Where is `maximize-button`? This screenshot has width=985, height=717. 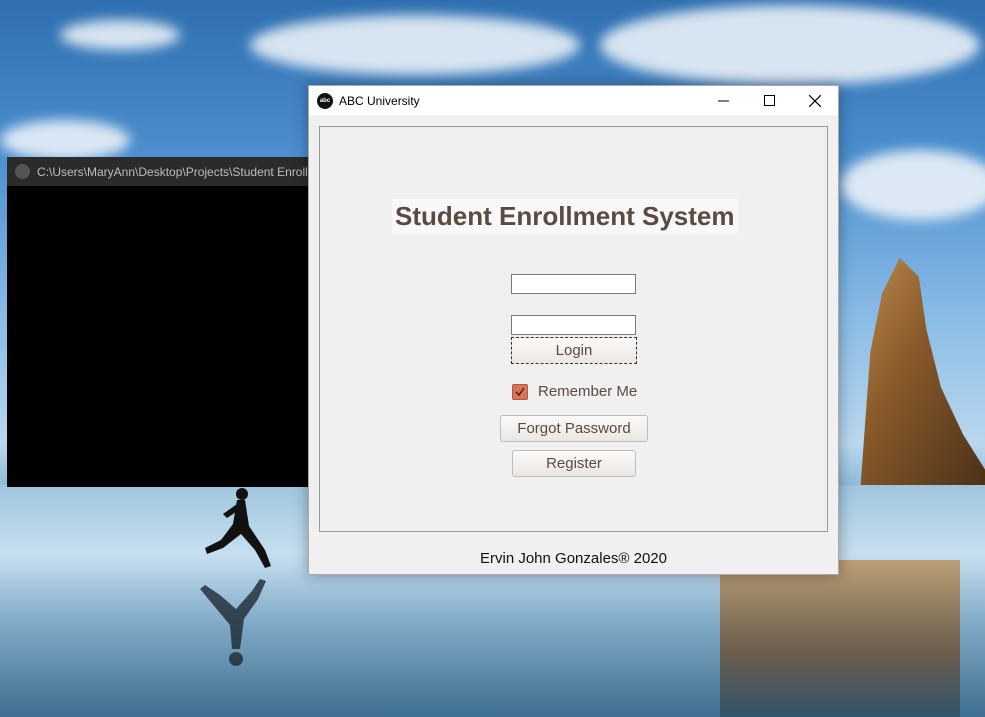 maximize-button is located at coordinates (769, 100).